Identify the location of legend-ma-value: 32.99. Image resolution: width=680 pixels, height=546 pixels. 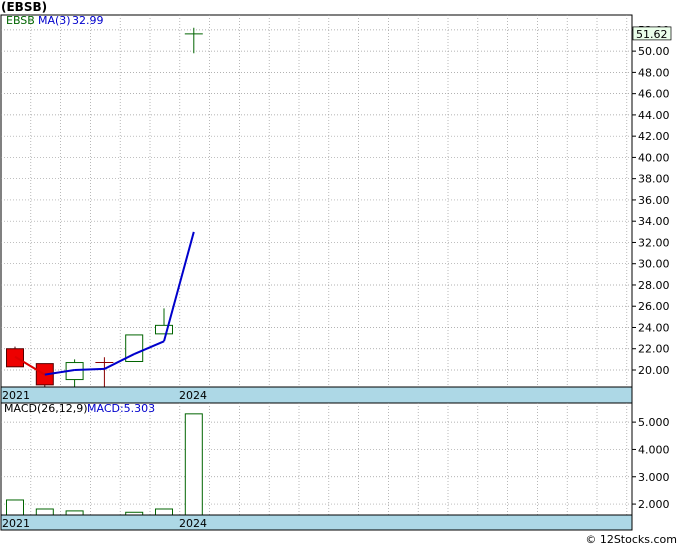
(88, 20).